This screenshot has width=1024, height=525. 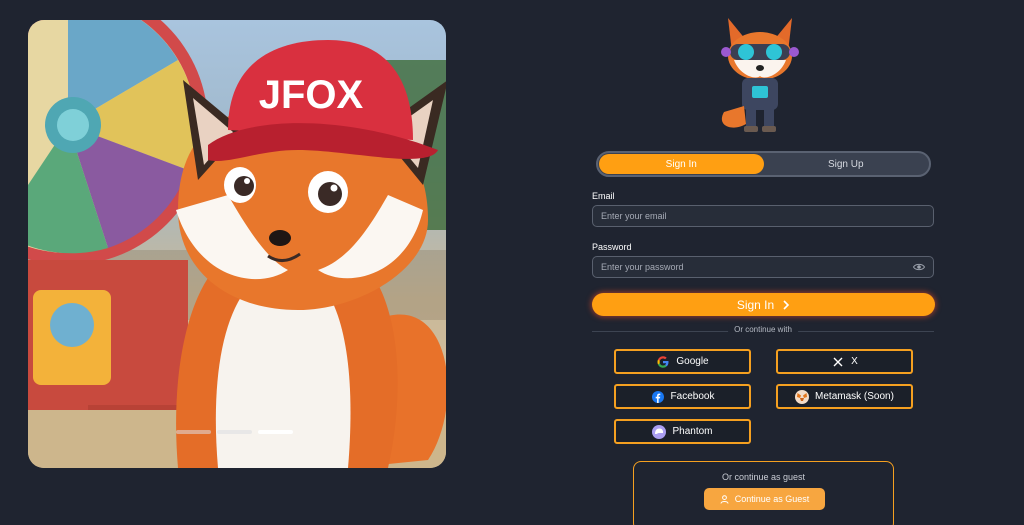 What do you see at coordinates (658, 397) in the screenshot?
I see `facebook-icon` at bounding box center [658, 397].